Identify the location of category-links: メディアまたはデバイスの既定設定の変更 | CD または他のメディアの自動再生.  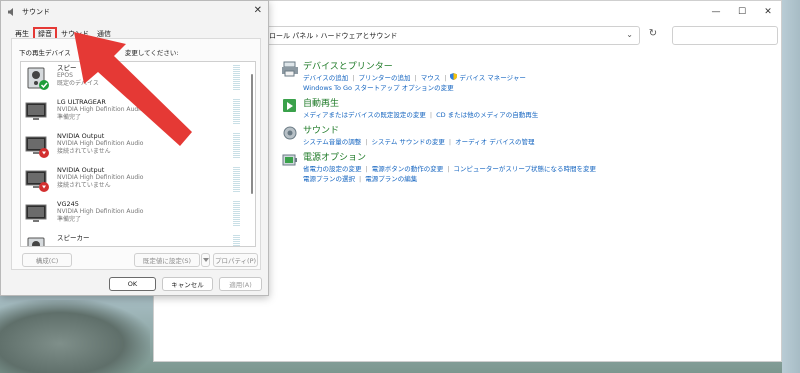
(449, 115).